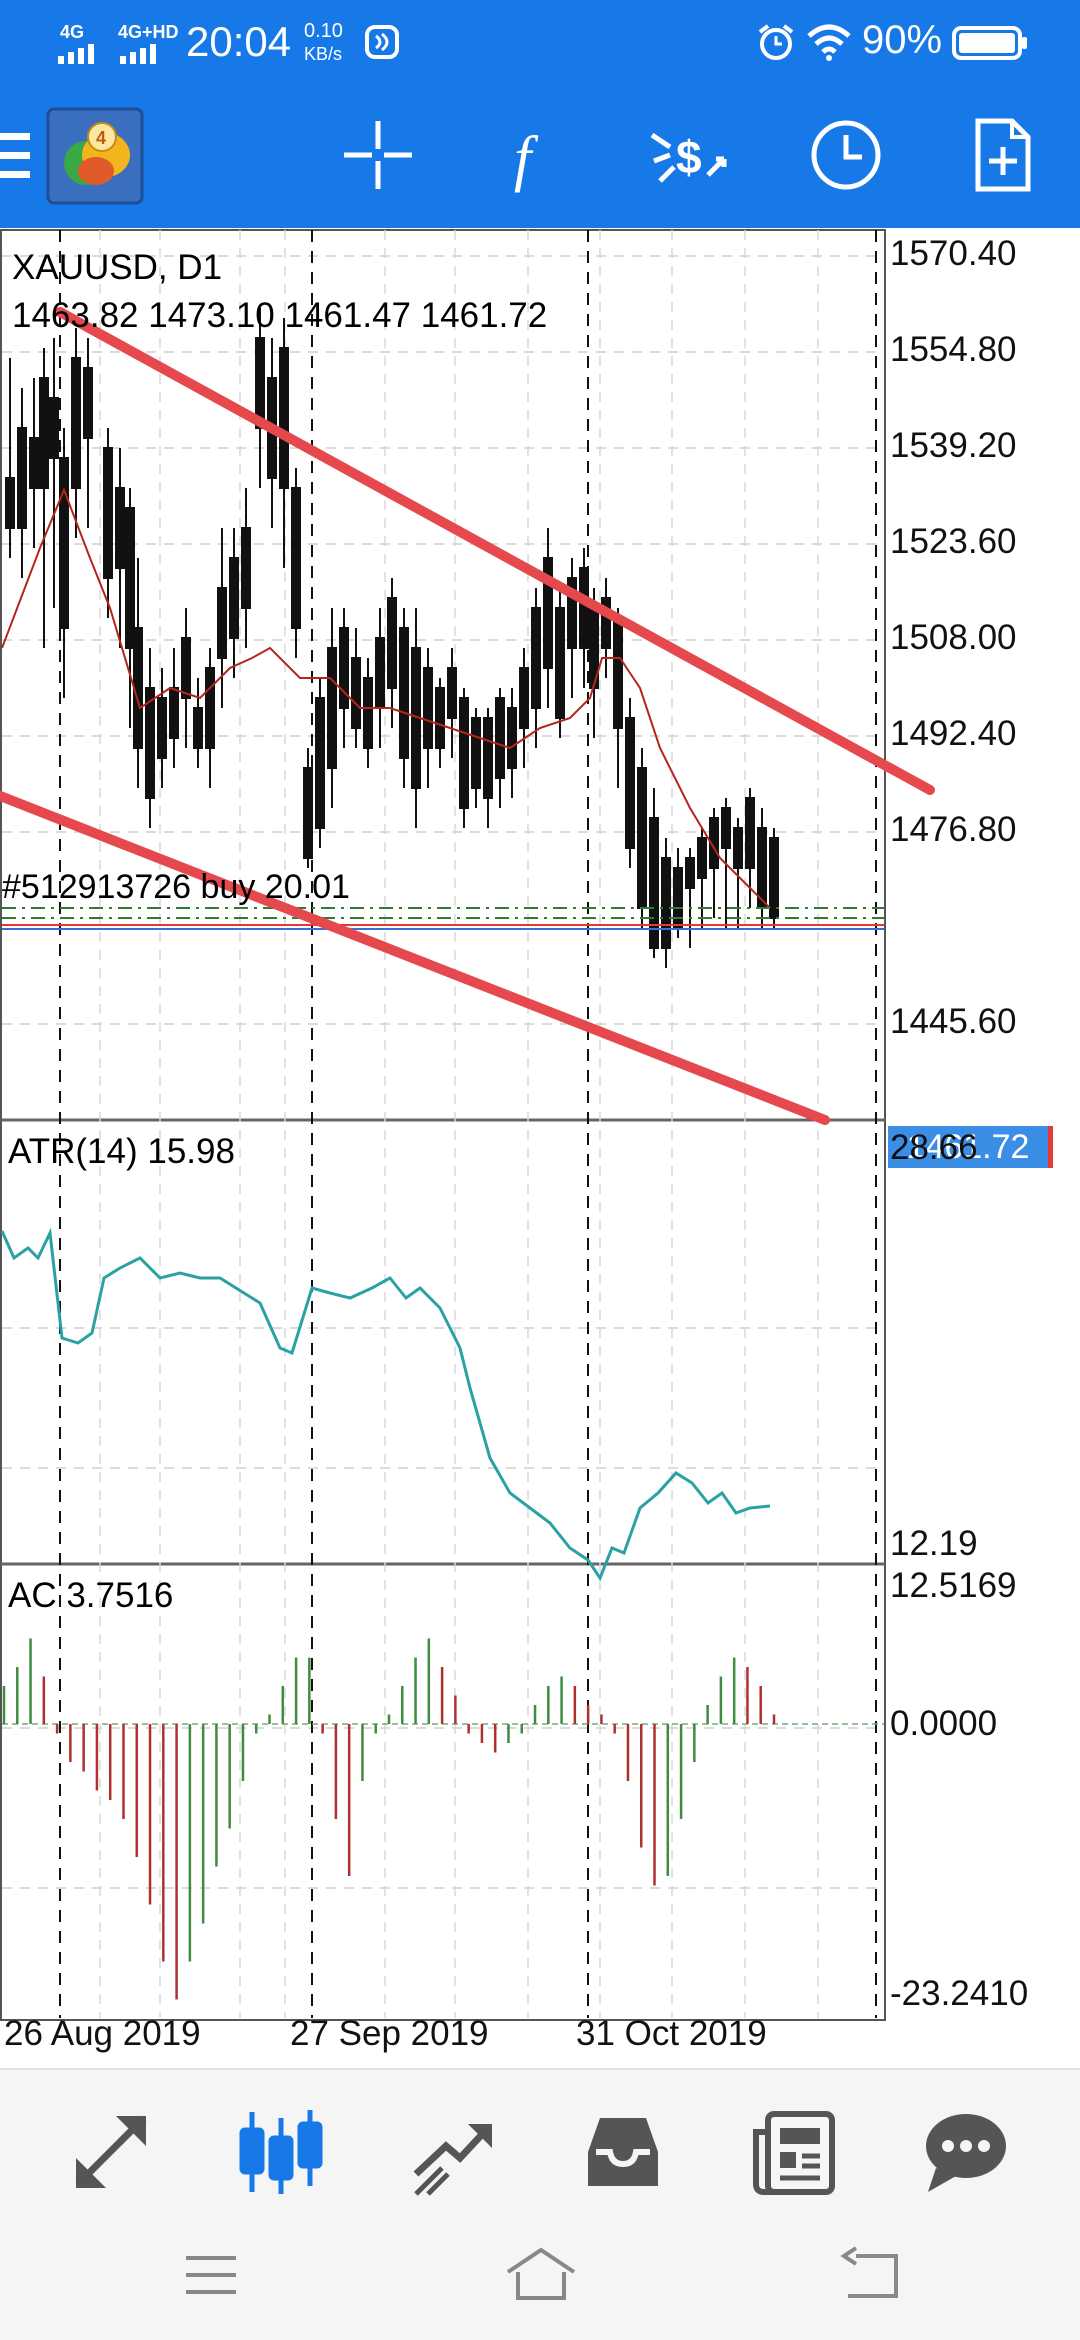 This screenshot has width=1080, height=2340. I want to click on svg-text: f, so click(526, 159).